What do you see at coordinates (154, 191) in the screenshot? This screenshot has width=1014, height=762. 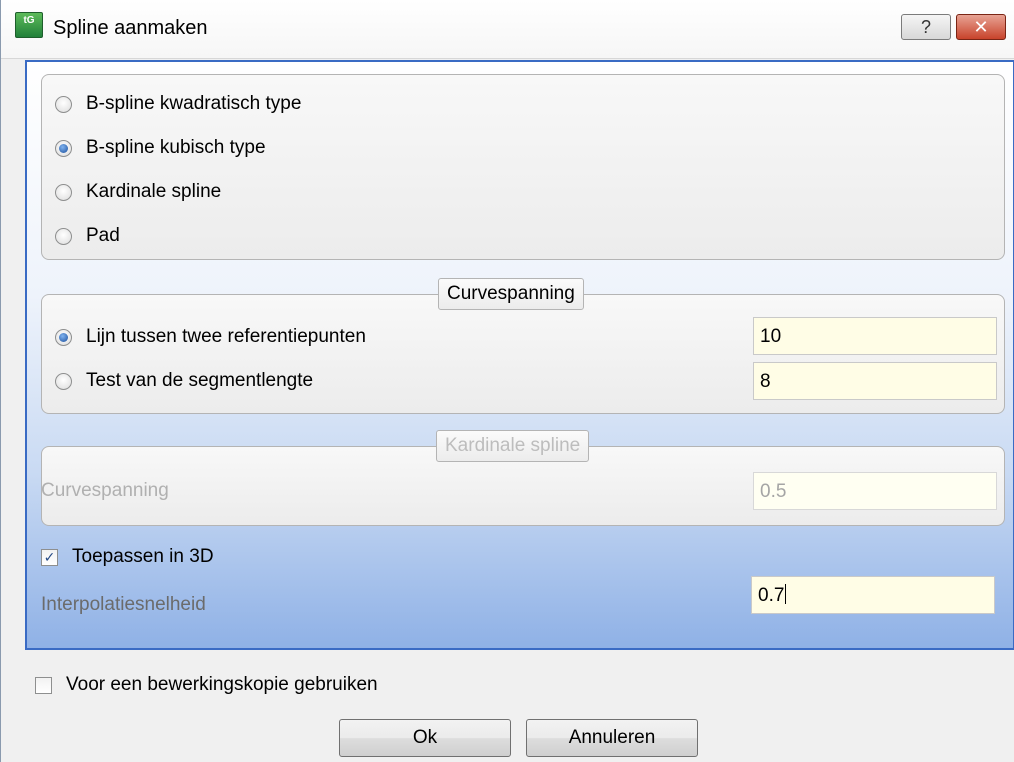 I see `option-label: Kardinale spline` at bounding box center [154, 191].